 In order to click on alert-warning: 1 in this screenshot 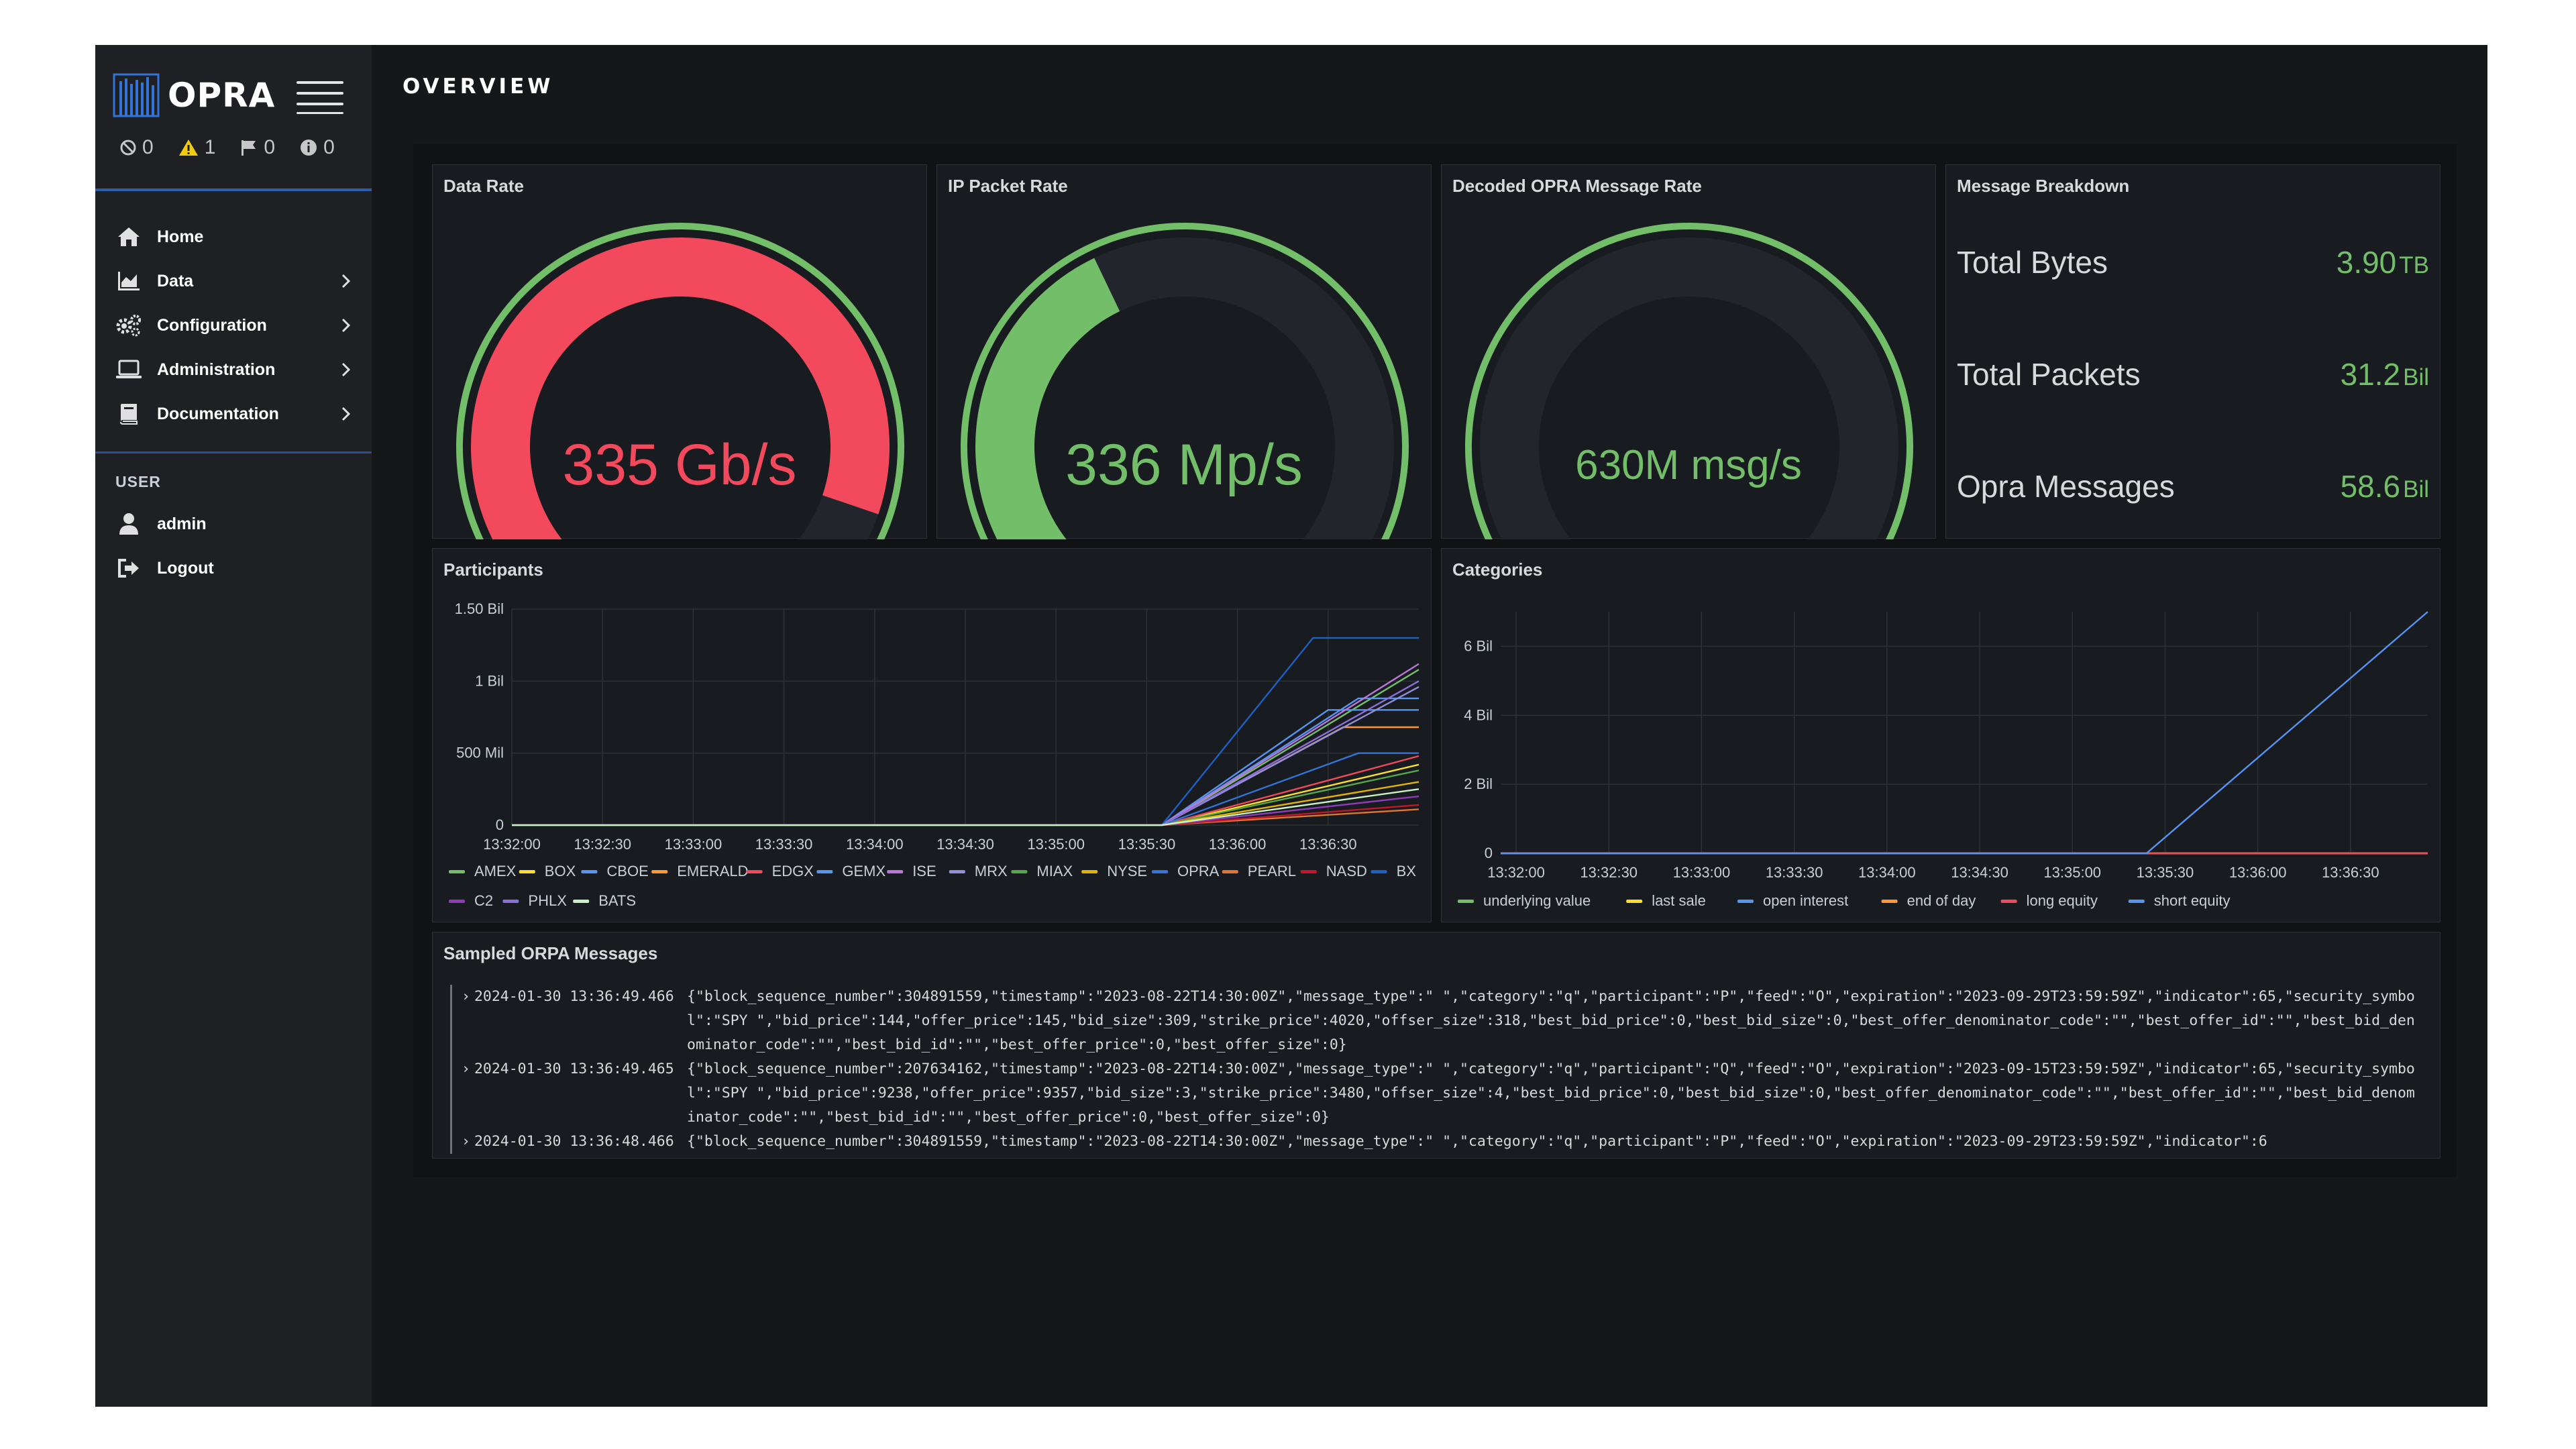, I will do `click(196, 147)`.